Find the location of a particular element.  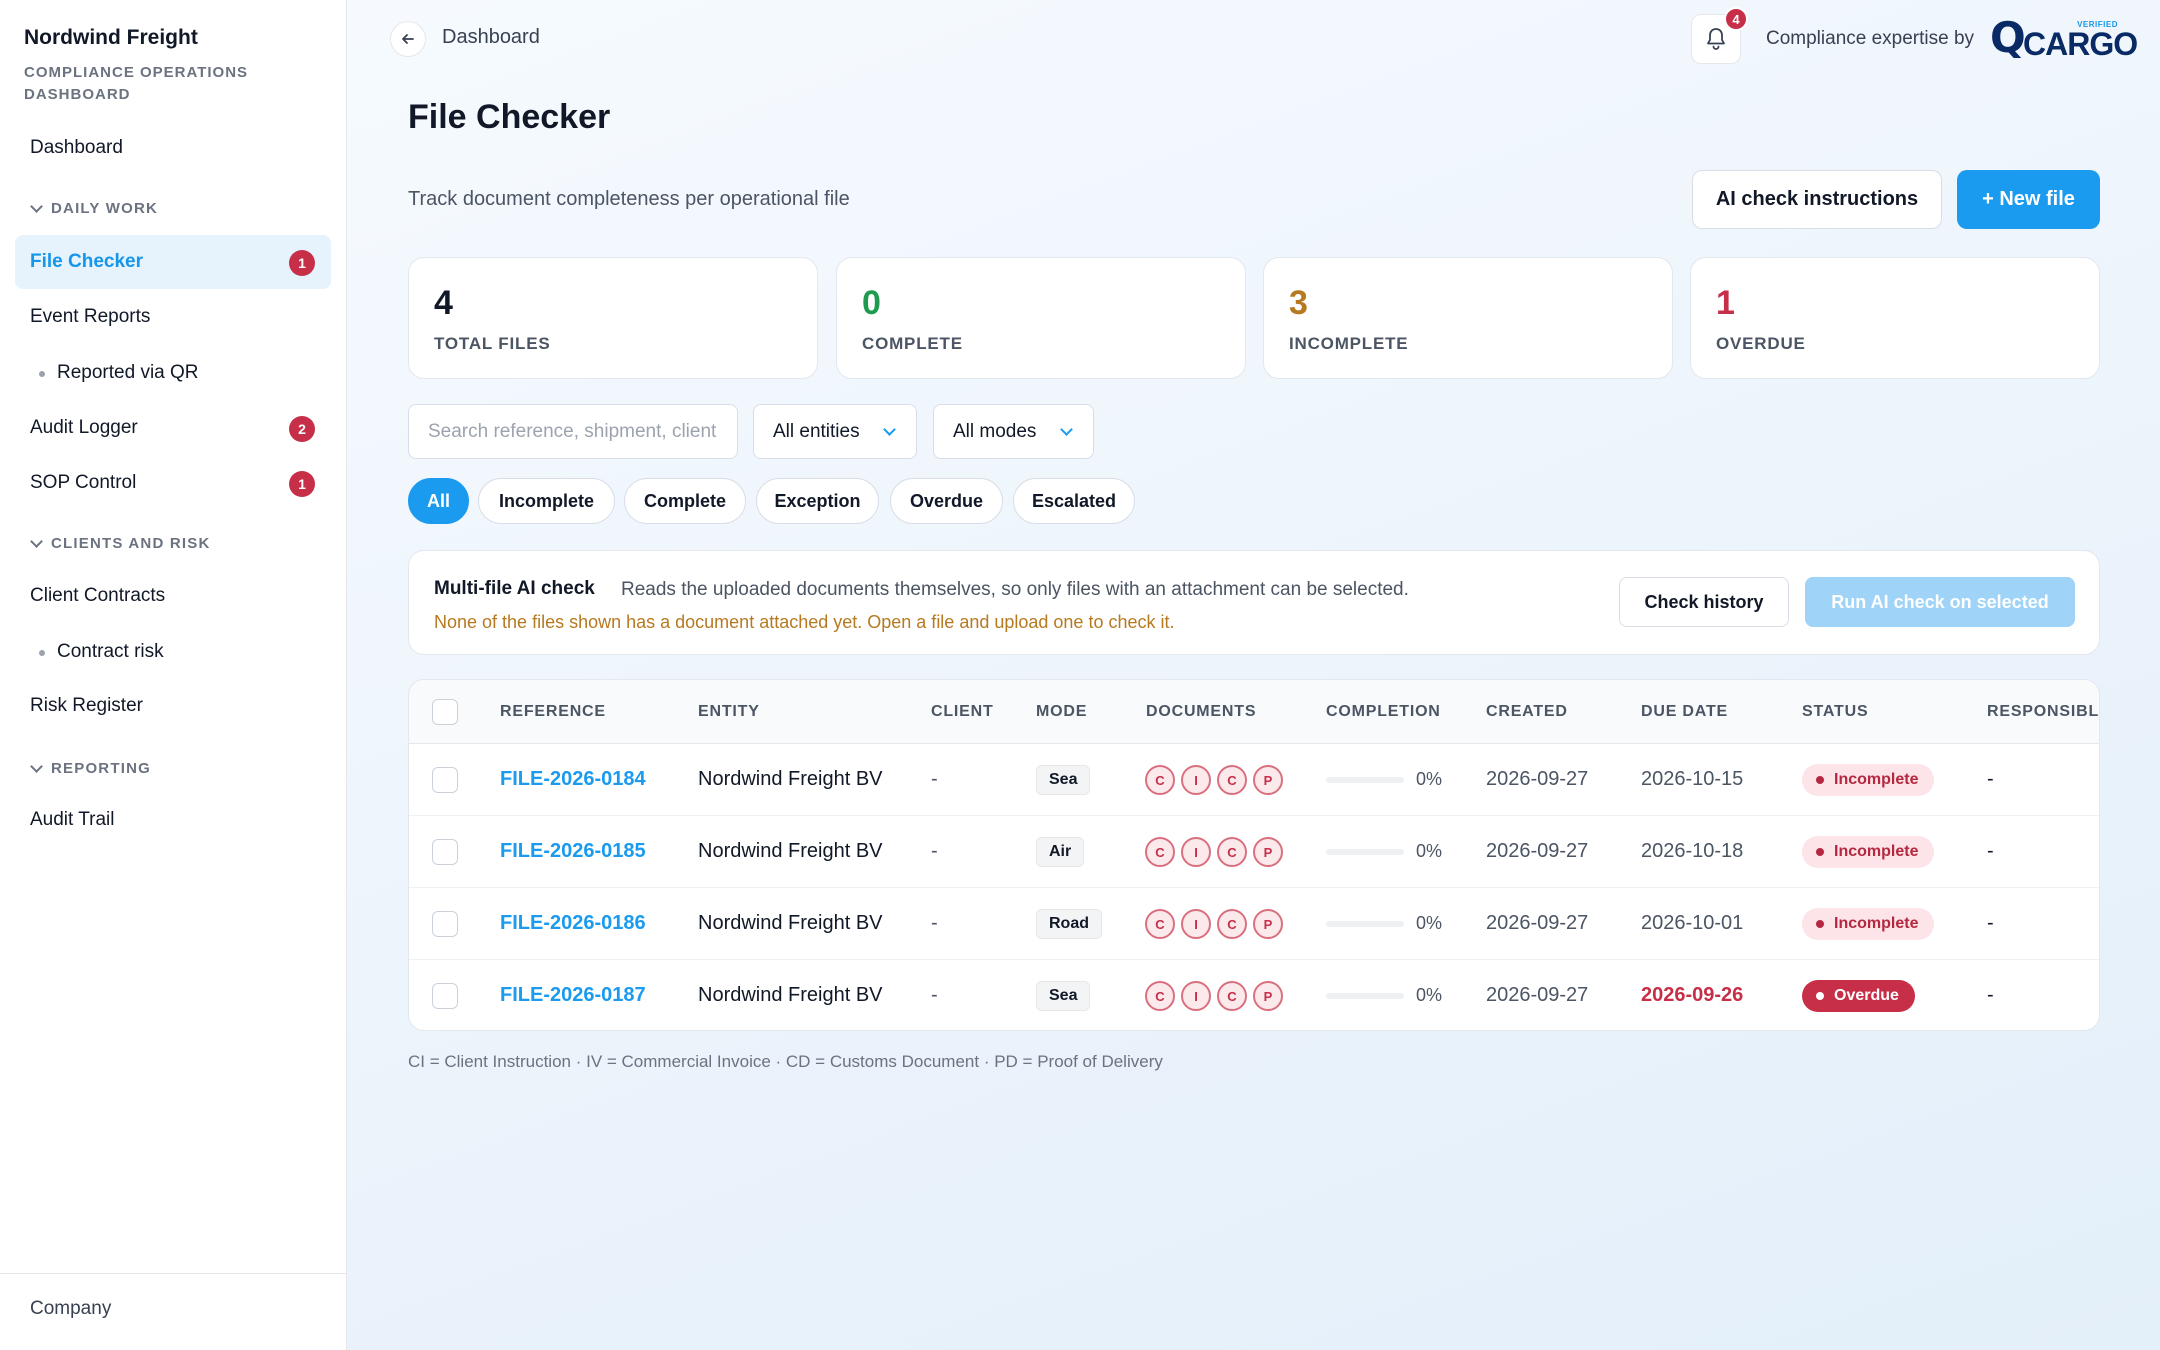

column-header-mode: MODE is located at coordinates (1061, 712).